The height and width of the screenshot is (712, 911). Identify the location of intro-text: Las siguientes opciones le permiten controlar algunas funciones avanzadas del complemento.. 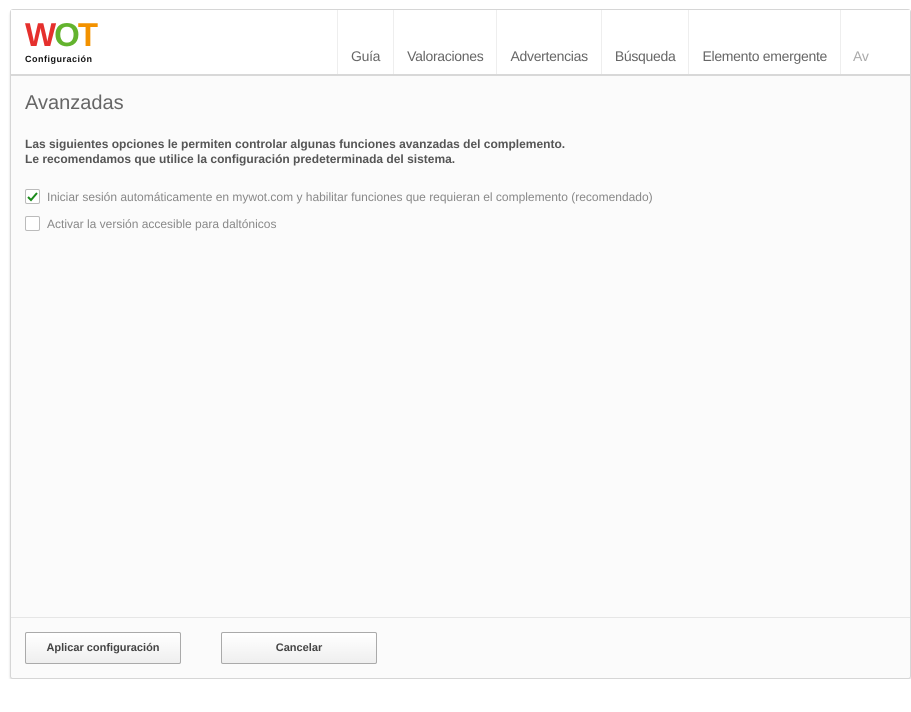
(295, 144).